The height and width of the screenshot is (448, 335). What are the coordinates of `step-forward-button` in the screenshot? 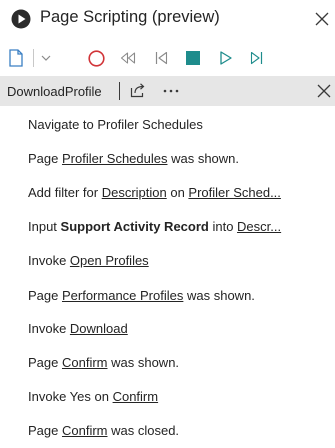 It's located at (256, 58).